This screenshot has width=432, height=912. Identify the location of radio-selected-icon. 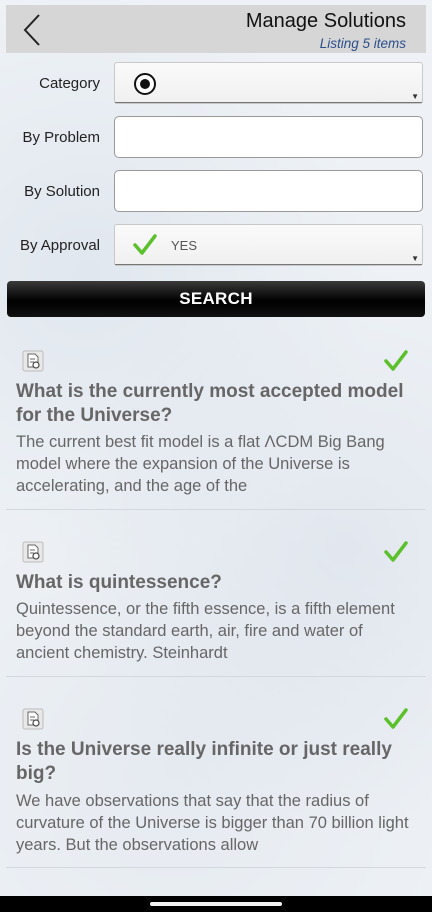
(145, 84).